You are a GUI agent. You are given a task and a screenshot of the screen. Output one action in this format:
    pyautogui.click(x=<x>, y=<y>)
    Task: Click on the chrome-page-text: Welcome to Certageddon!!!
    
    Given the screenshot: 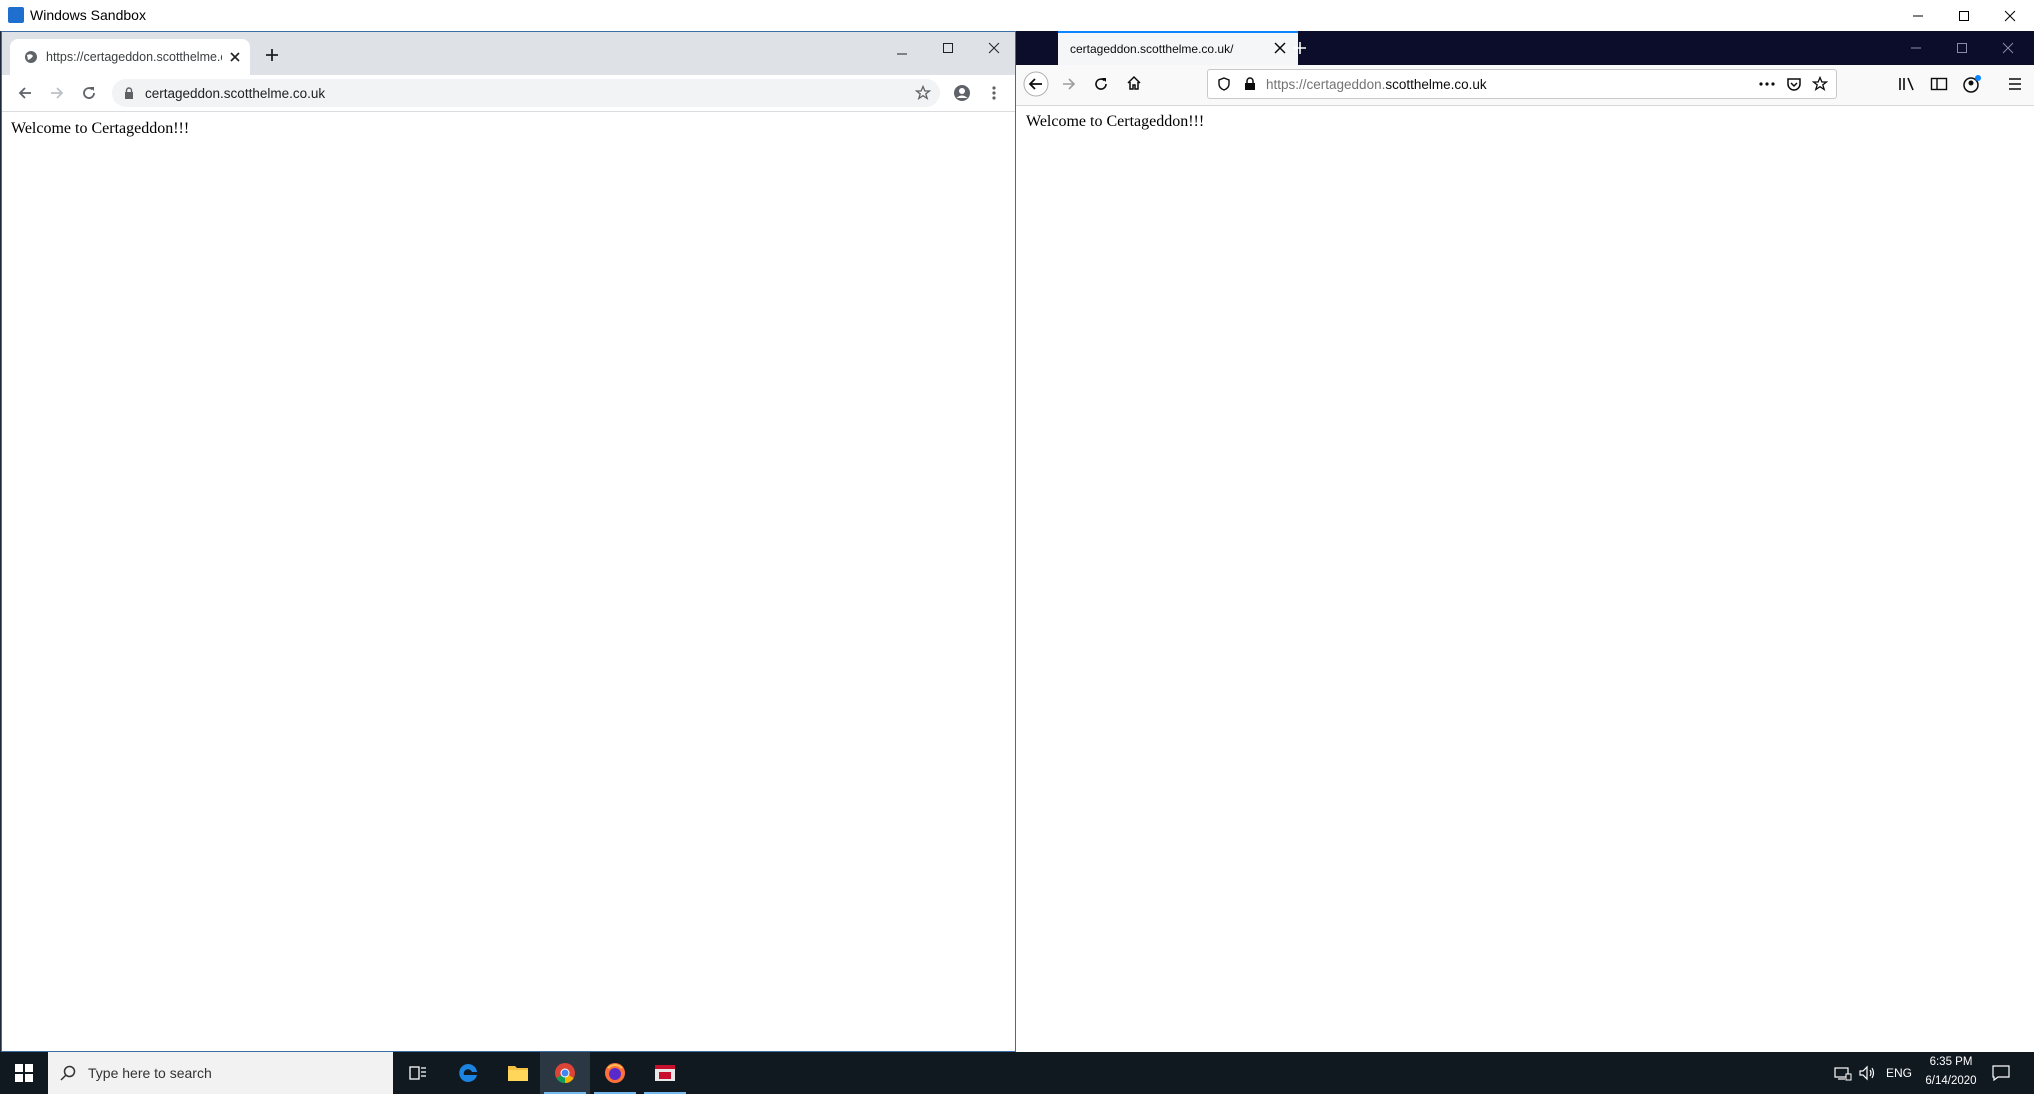 What is the action you would take?
    pyautogui.click(x=100, y=128)
    